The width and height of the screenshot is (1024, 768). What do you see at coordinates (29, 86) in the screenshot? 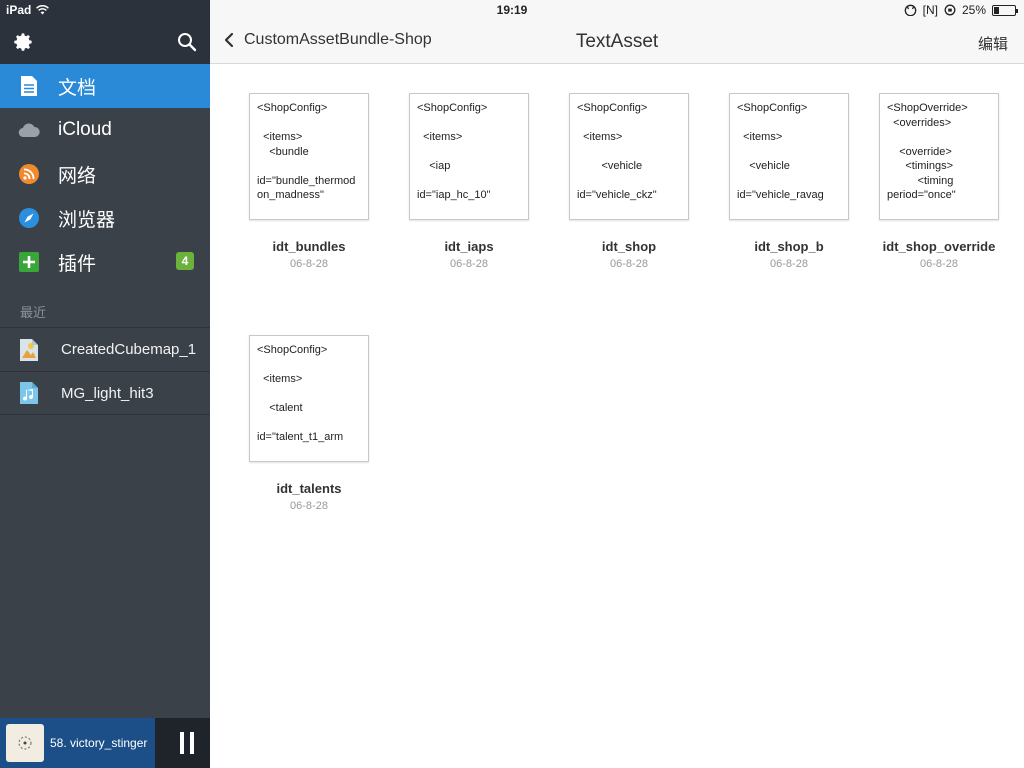
I see `document-icon` at bounding box center [29, 86].